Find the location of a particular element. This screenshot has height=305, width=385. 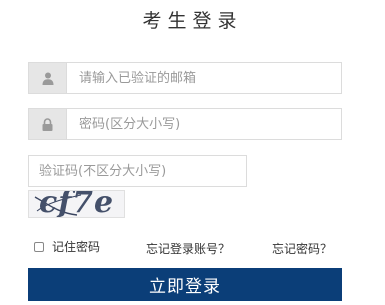

user-icon is located at coordinates (48, 78).